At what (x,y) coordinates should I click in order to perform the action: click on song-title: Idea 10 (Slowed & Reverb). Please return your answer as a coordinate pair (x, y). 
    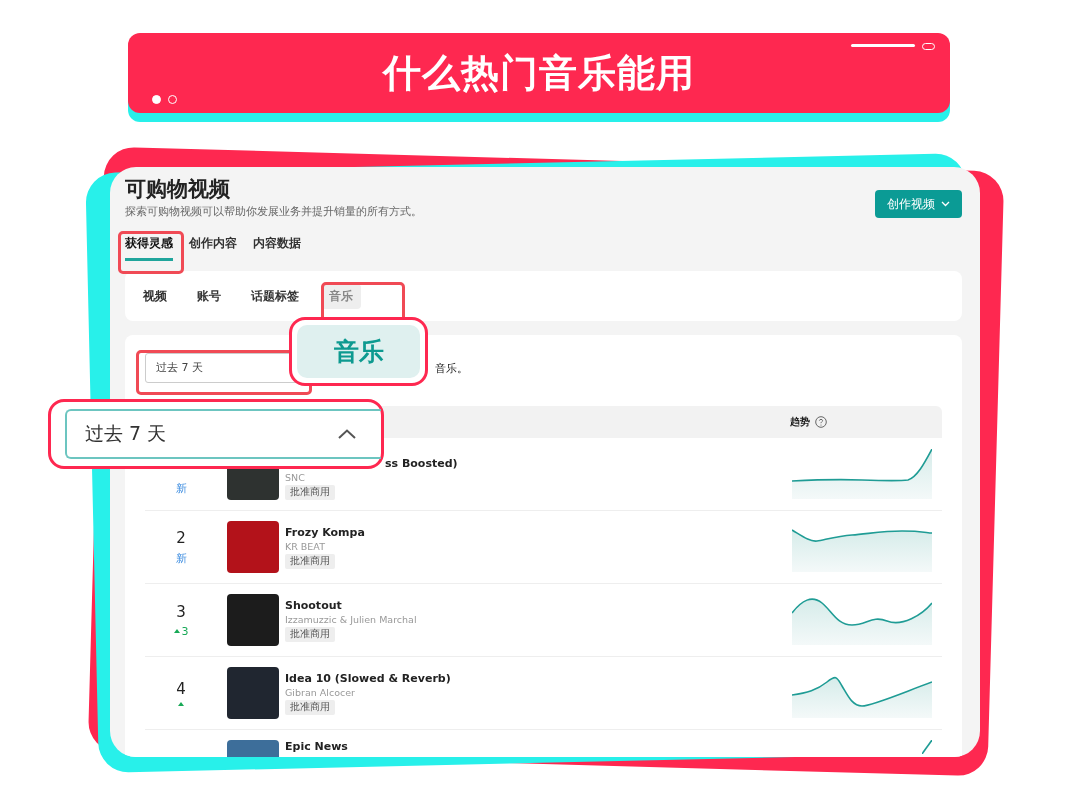
    Looking at the image, I should click on (368, 678).